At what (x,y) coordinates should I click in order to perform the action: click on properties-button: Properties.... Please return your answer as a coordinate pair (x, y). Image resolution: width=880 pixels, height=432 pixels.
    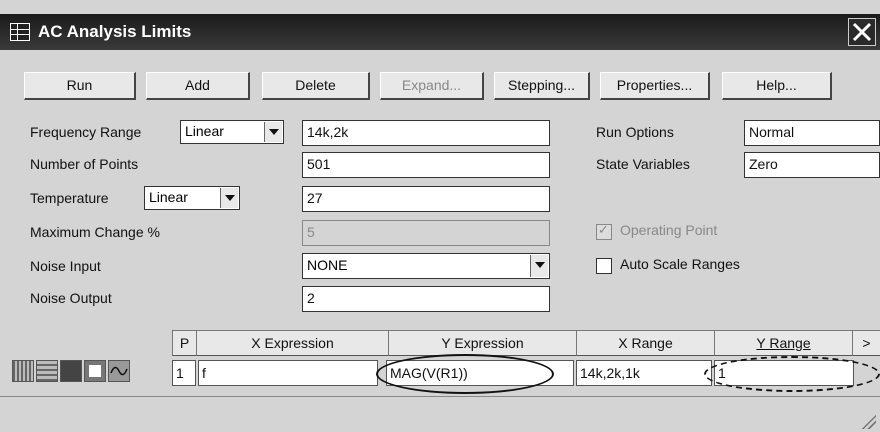
    Looking at the image, I should click on (655, 86).